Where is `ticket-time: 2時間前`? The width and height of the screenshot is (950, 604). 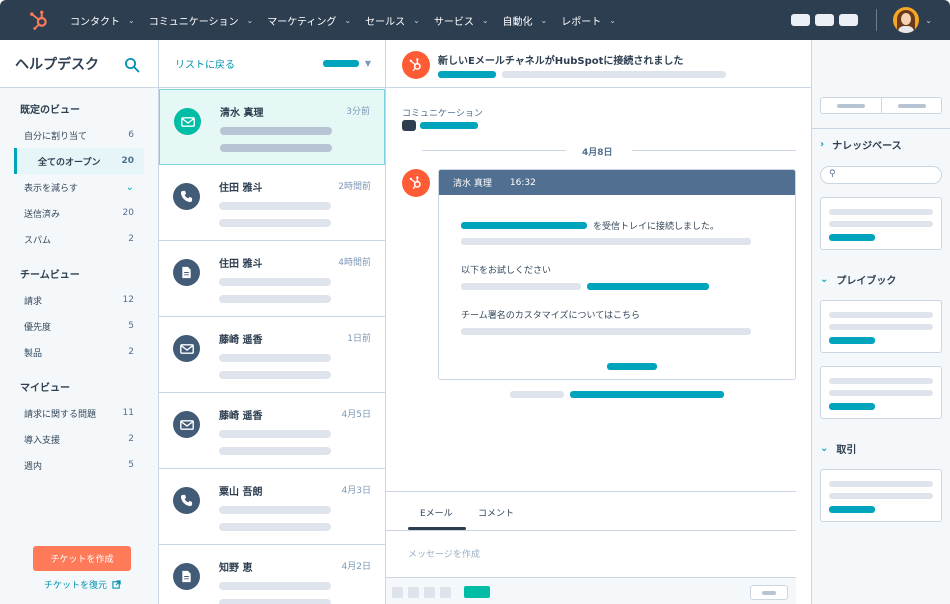
ticket-time: 2時間前 is located at coordinates (354, 187).